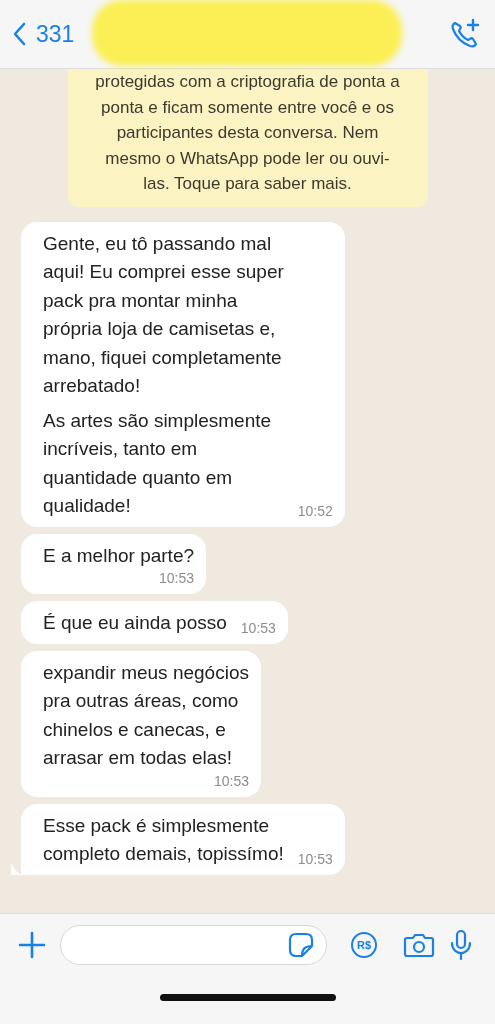  Describe the element at coordinates (32, 945) in the screenshot. I see `plus-icon` at that location.